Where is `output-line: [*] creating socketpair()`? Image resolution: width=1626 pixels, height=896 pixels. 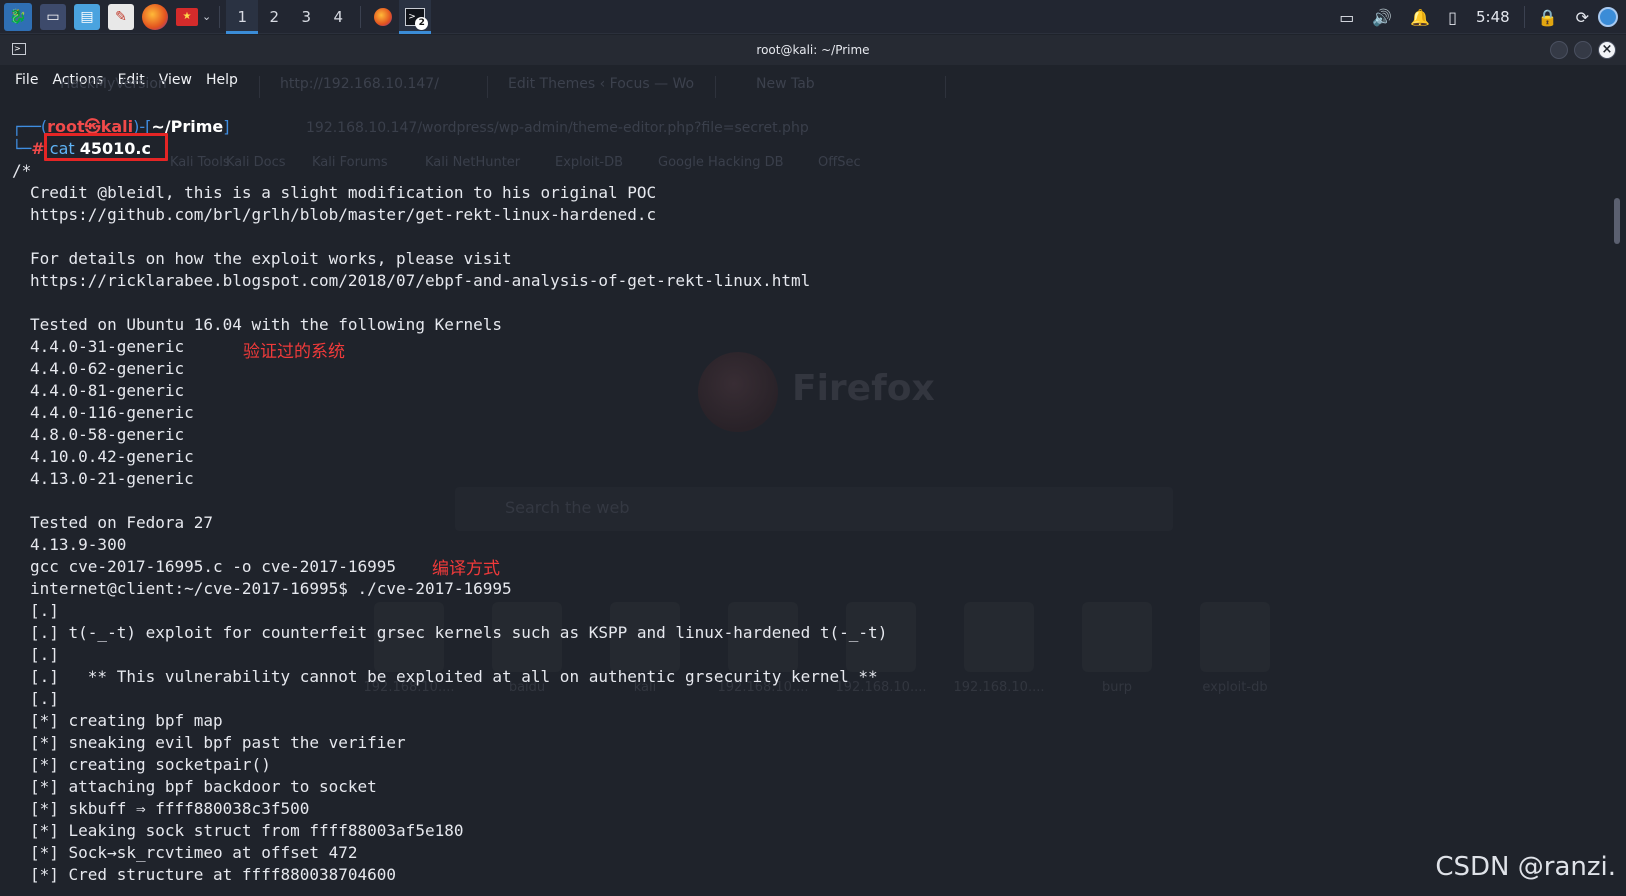 output-line: [*] creating socketpair() is located at coordinates (150, 764).